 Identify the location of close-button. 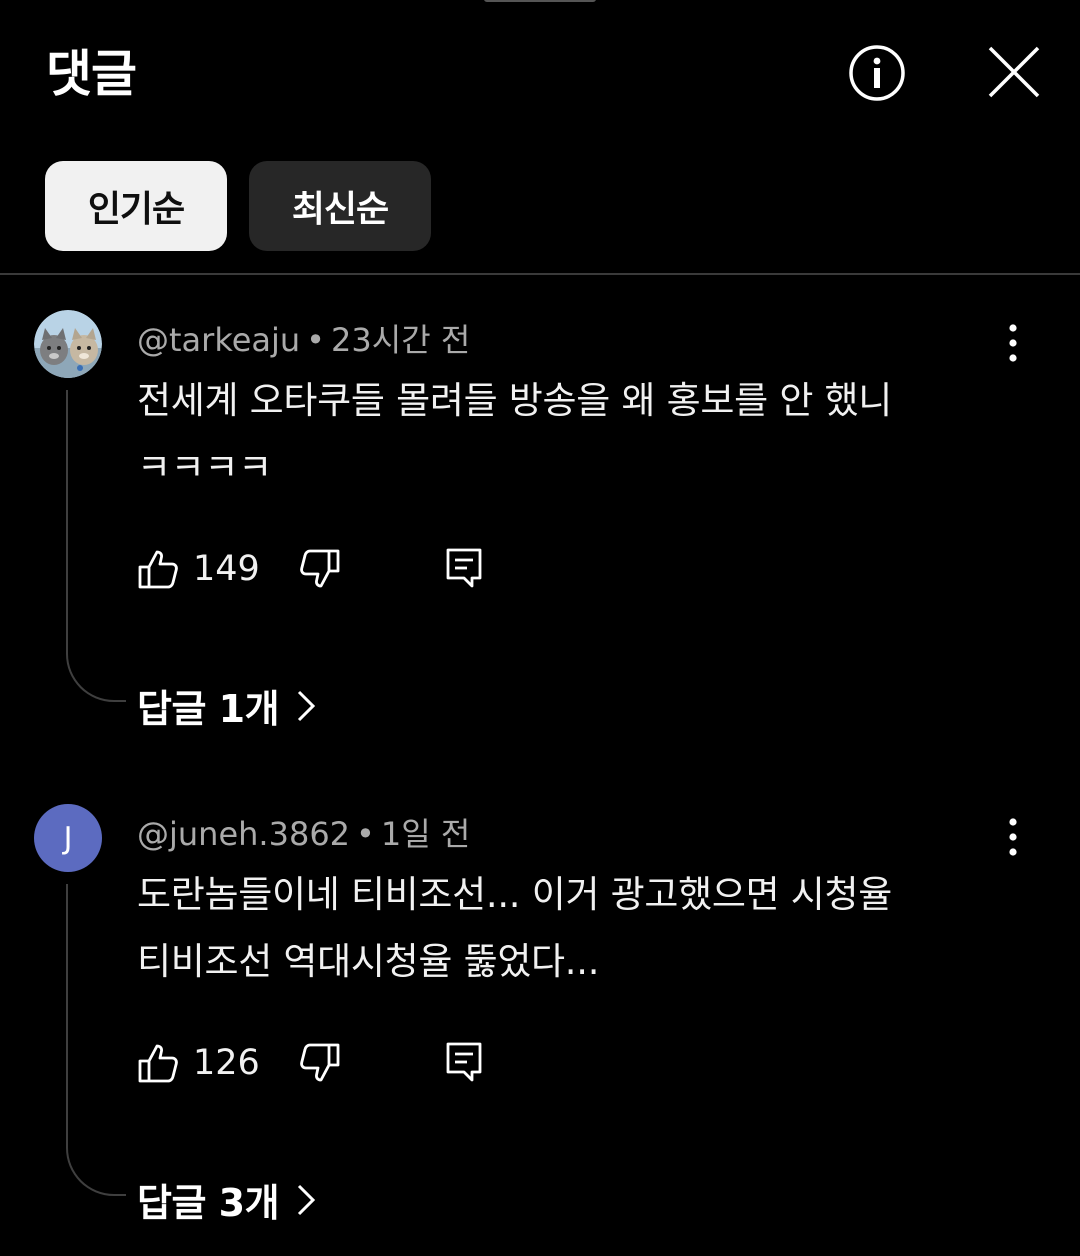
(1014, 72).